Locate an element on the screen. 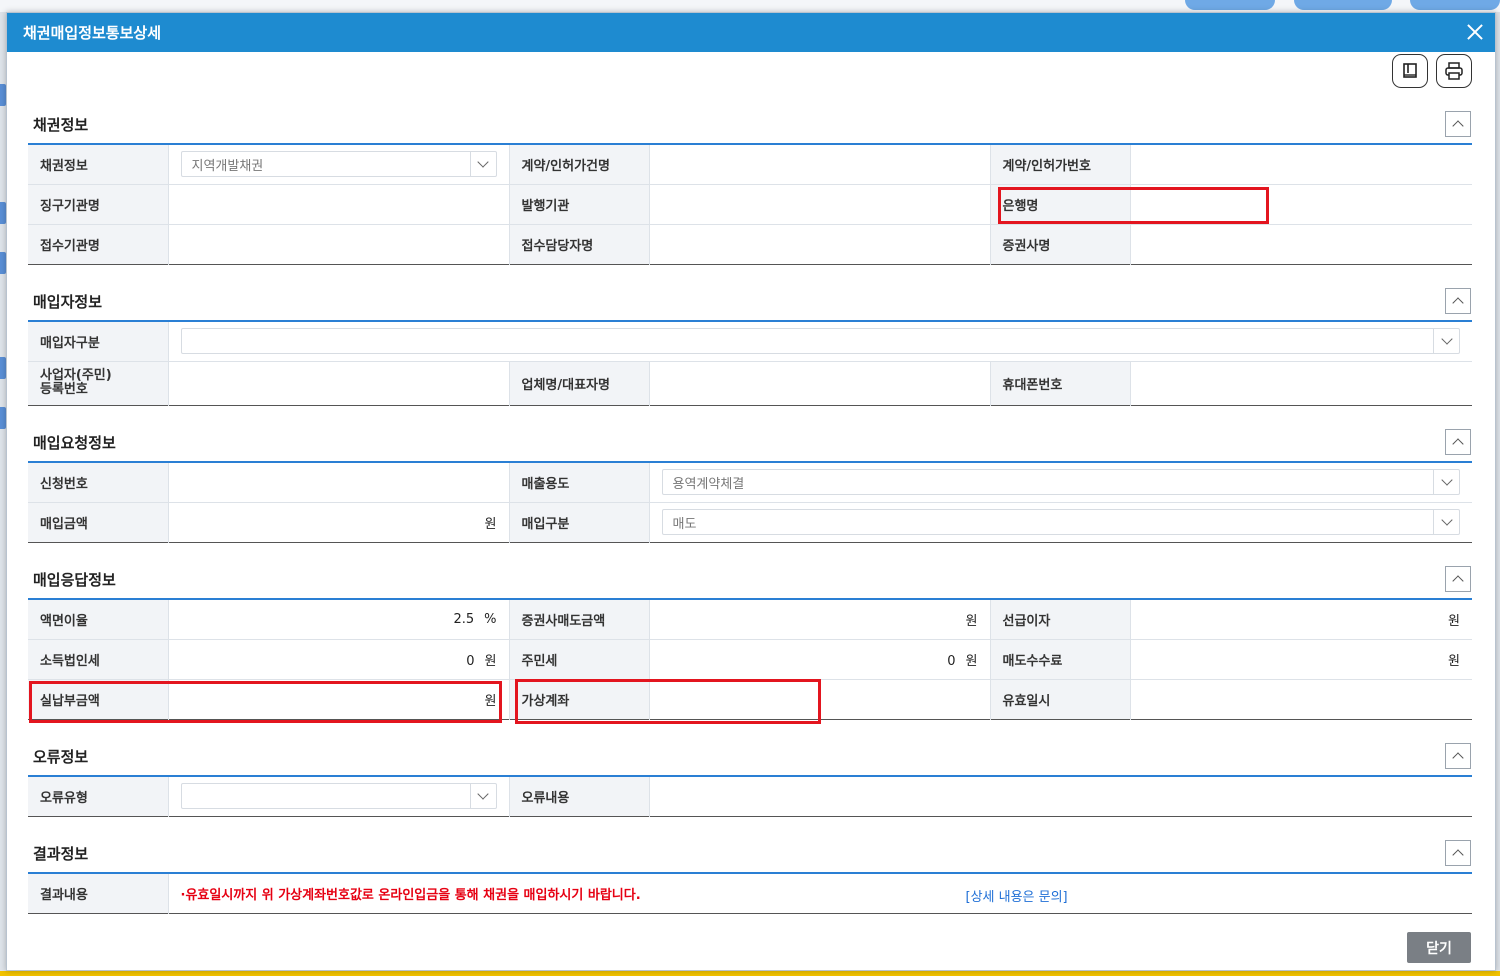  rate-cell: 2.5% is located at coordinates (339, 619).